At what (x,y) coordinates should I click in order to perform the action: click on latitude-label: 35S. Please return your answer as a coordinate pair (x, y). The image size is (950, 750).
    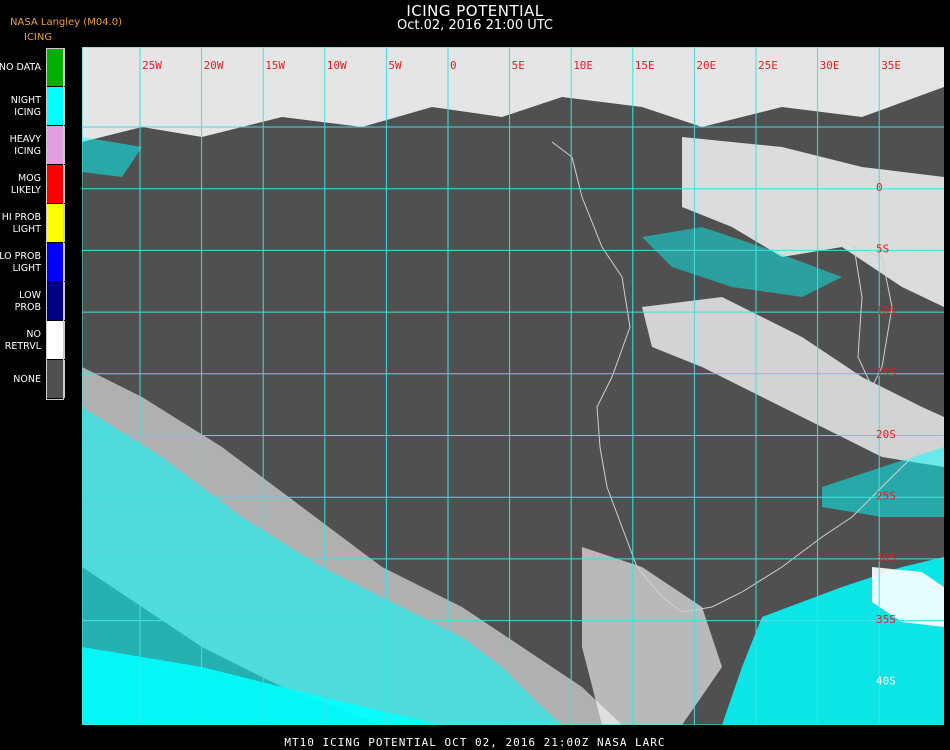
    Looking at the image, I should click on (886, 619).